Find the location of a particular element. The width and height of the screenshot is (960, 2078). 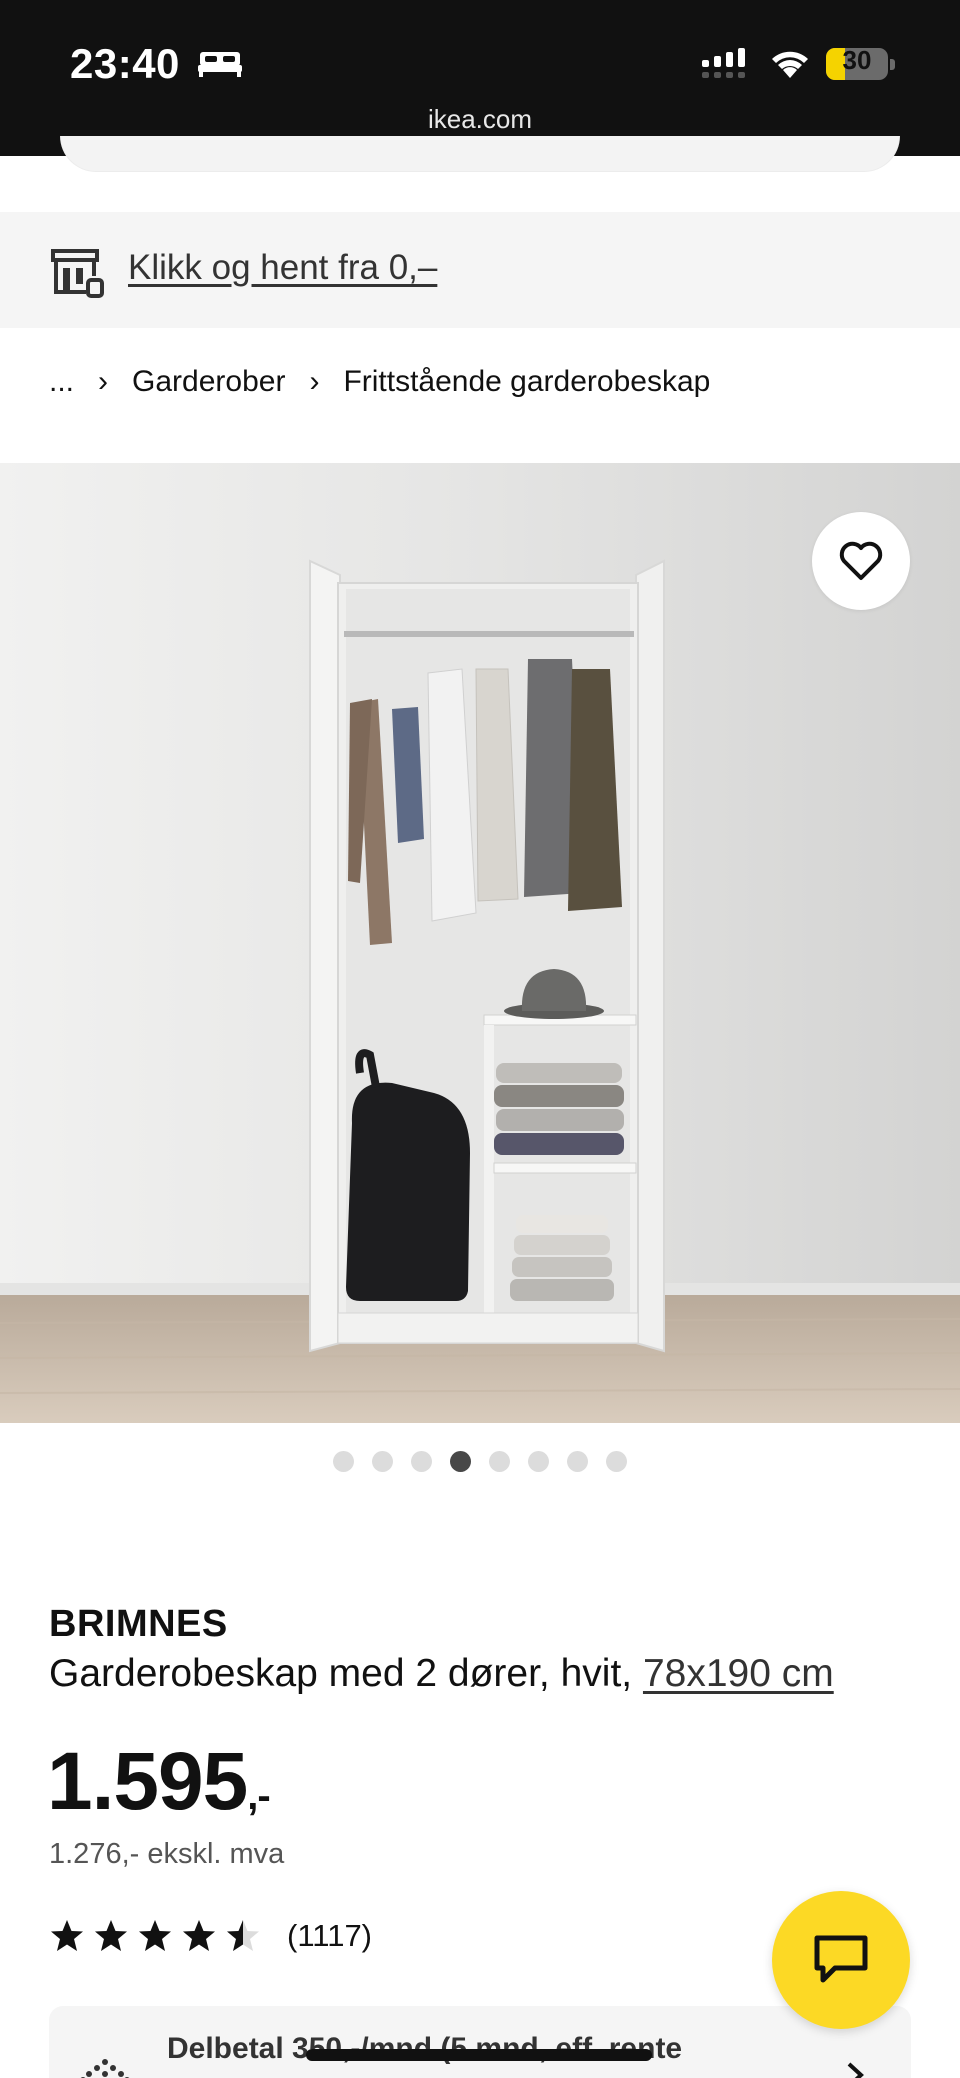

chat-icon is located at coordinates (841, 1959).